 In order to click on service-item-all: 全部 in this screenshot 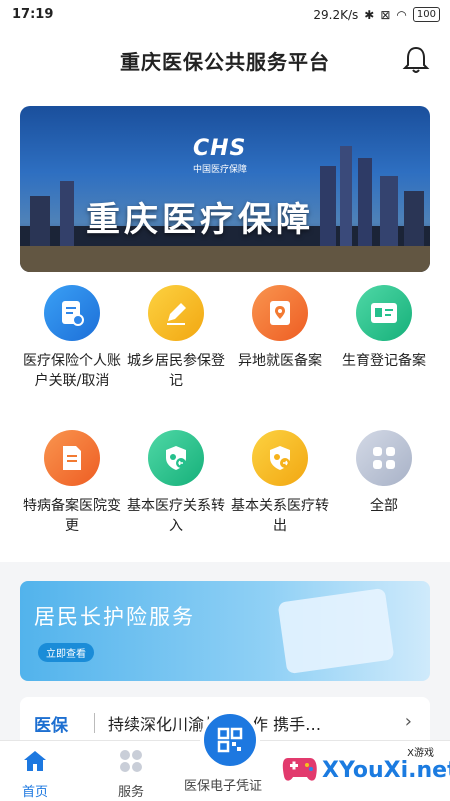, I will do `click(384, 473)`.